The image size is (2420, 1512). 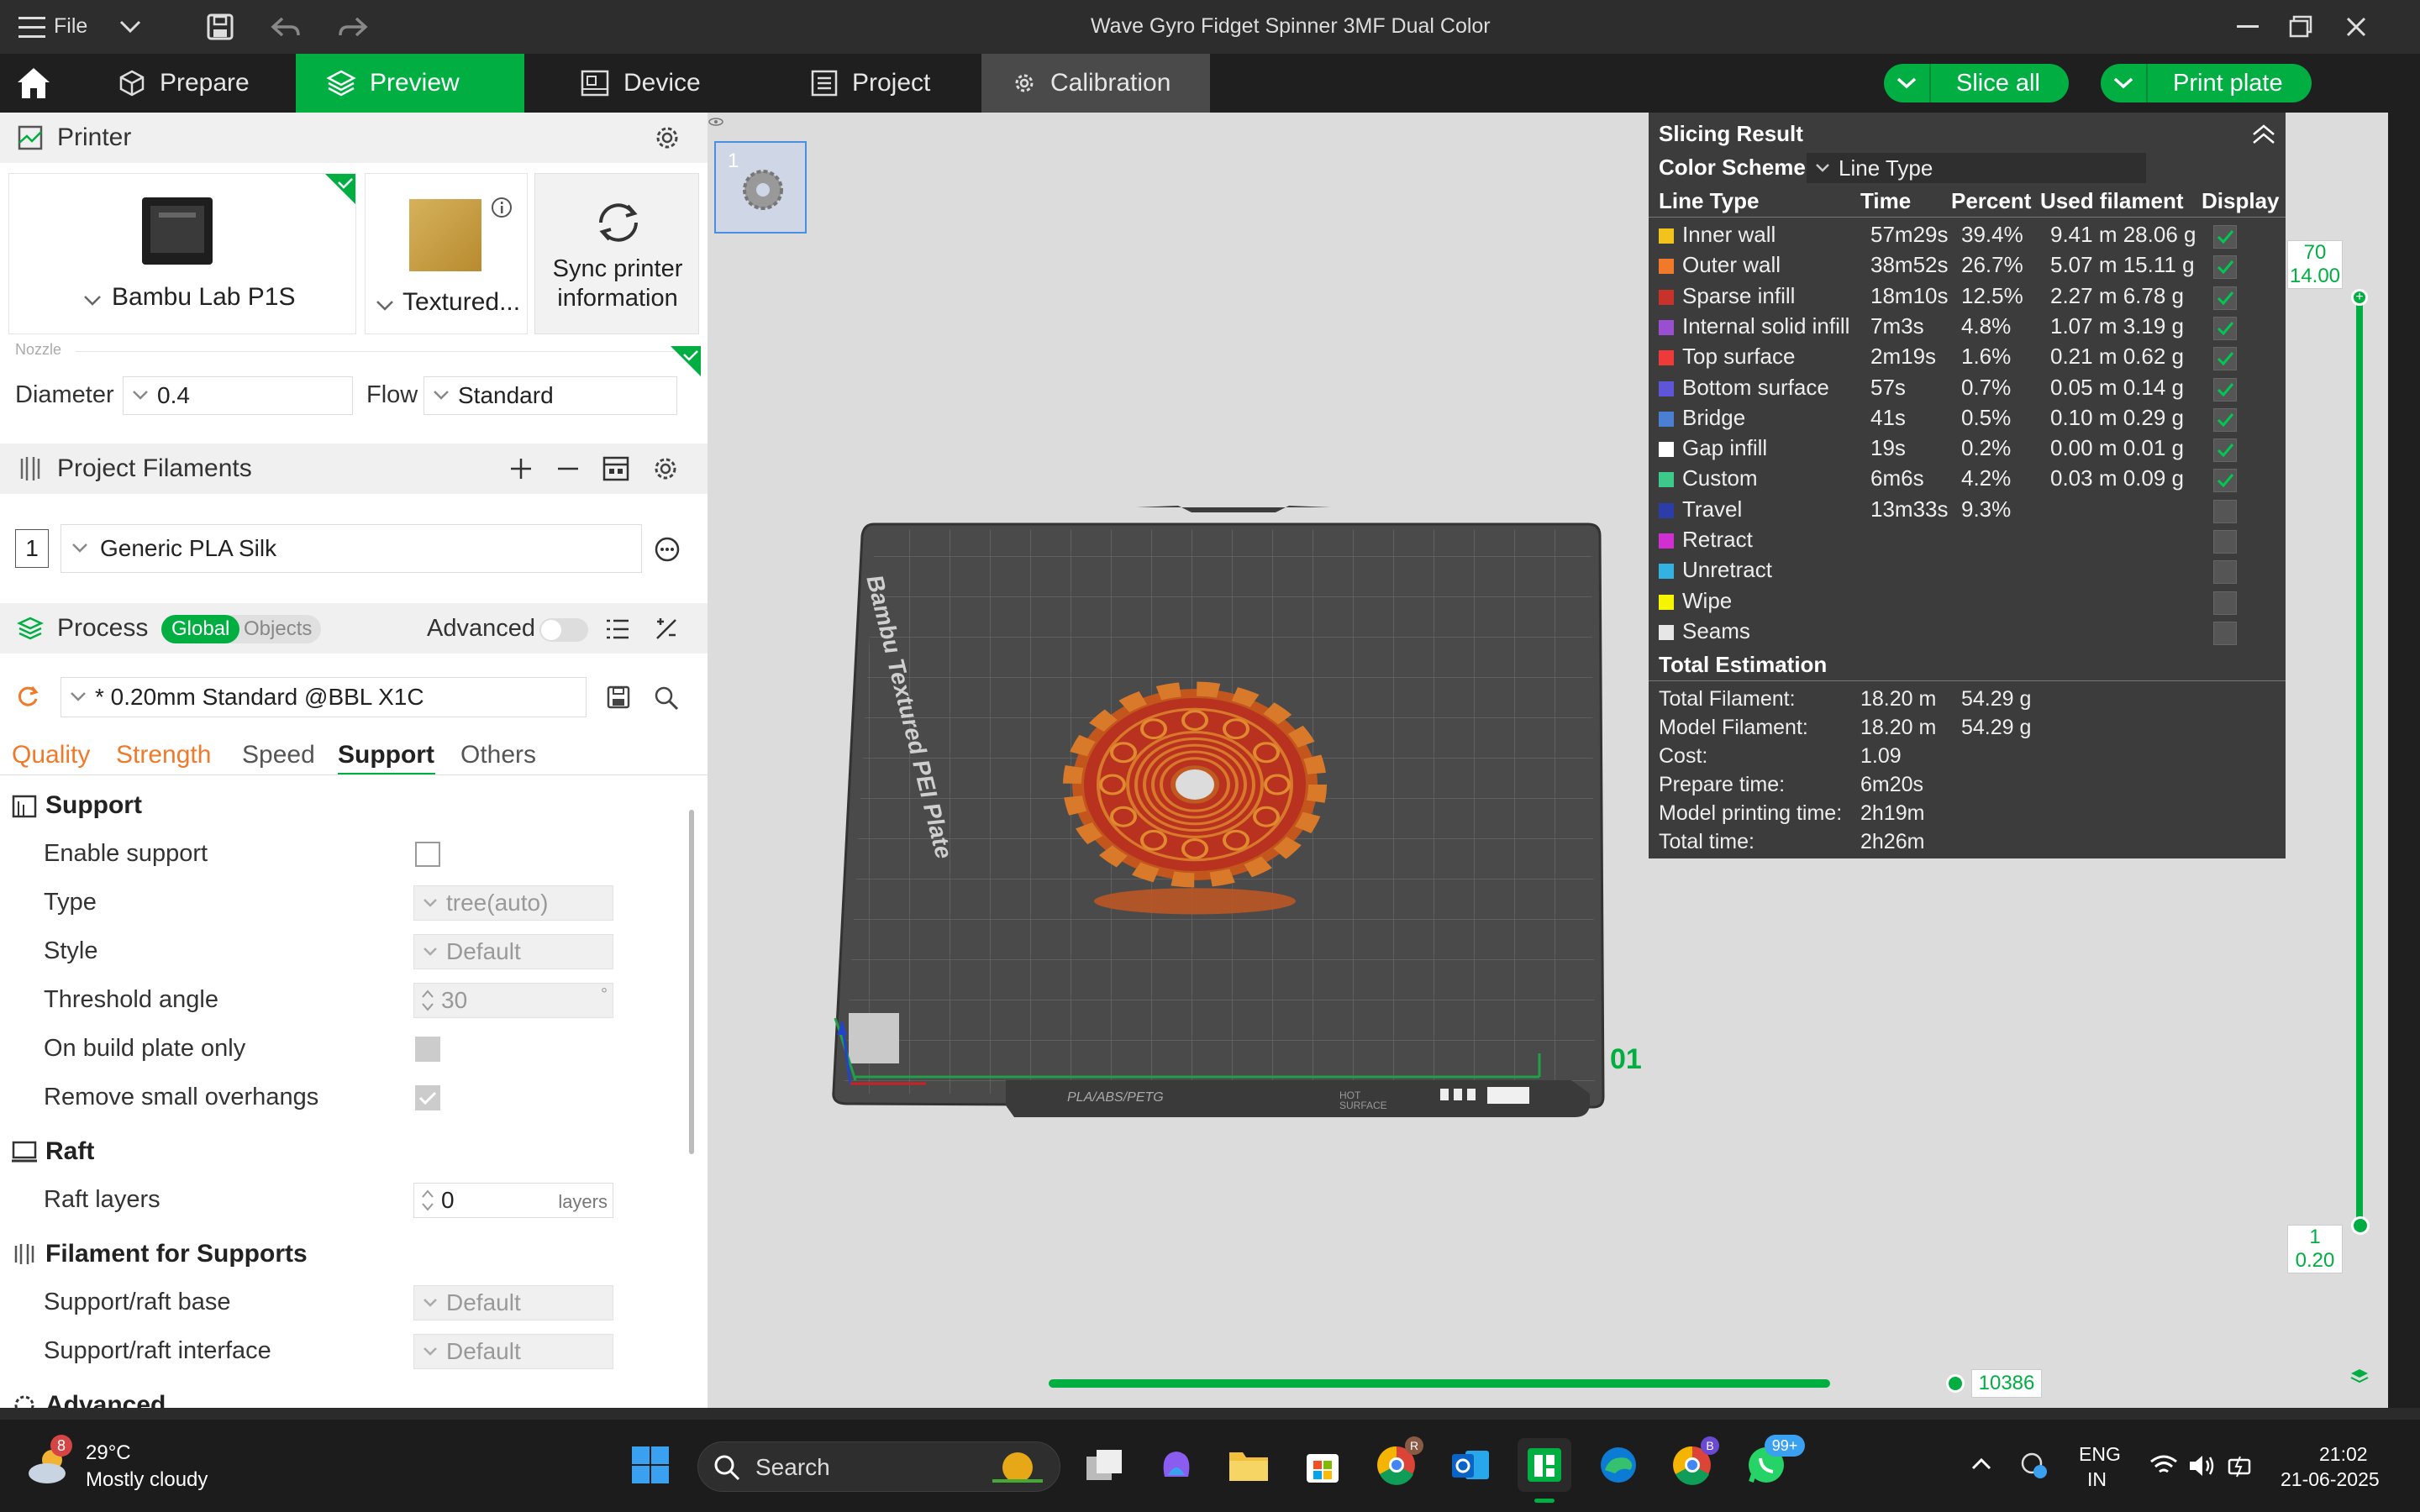 I want to click on bambu-studio-icon, so click(x=1544, y=1465).